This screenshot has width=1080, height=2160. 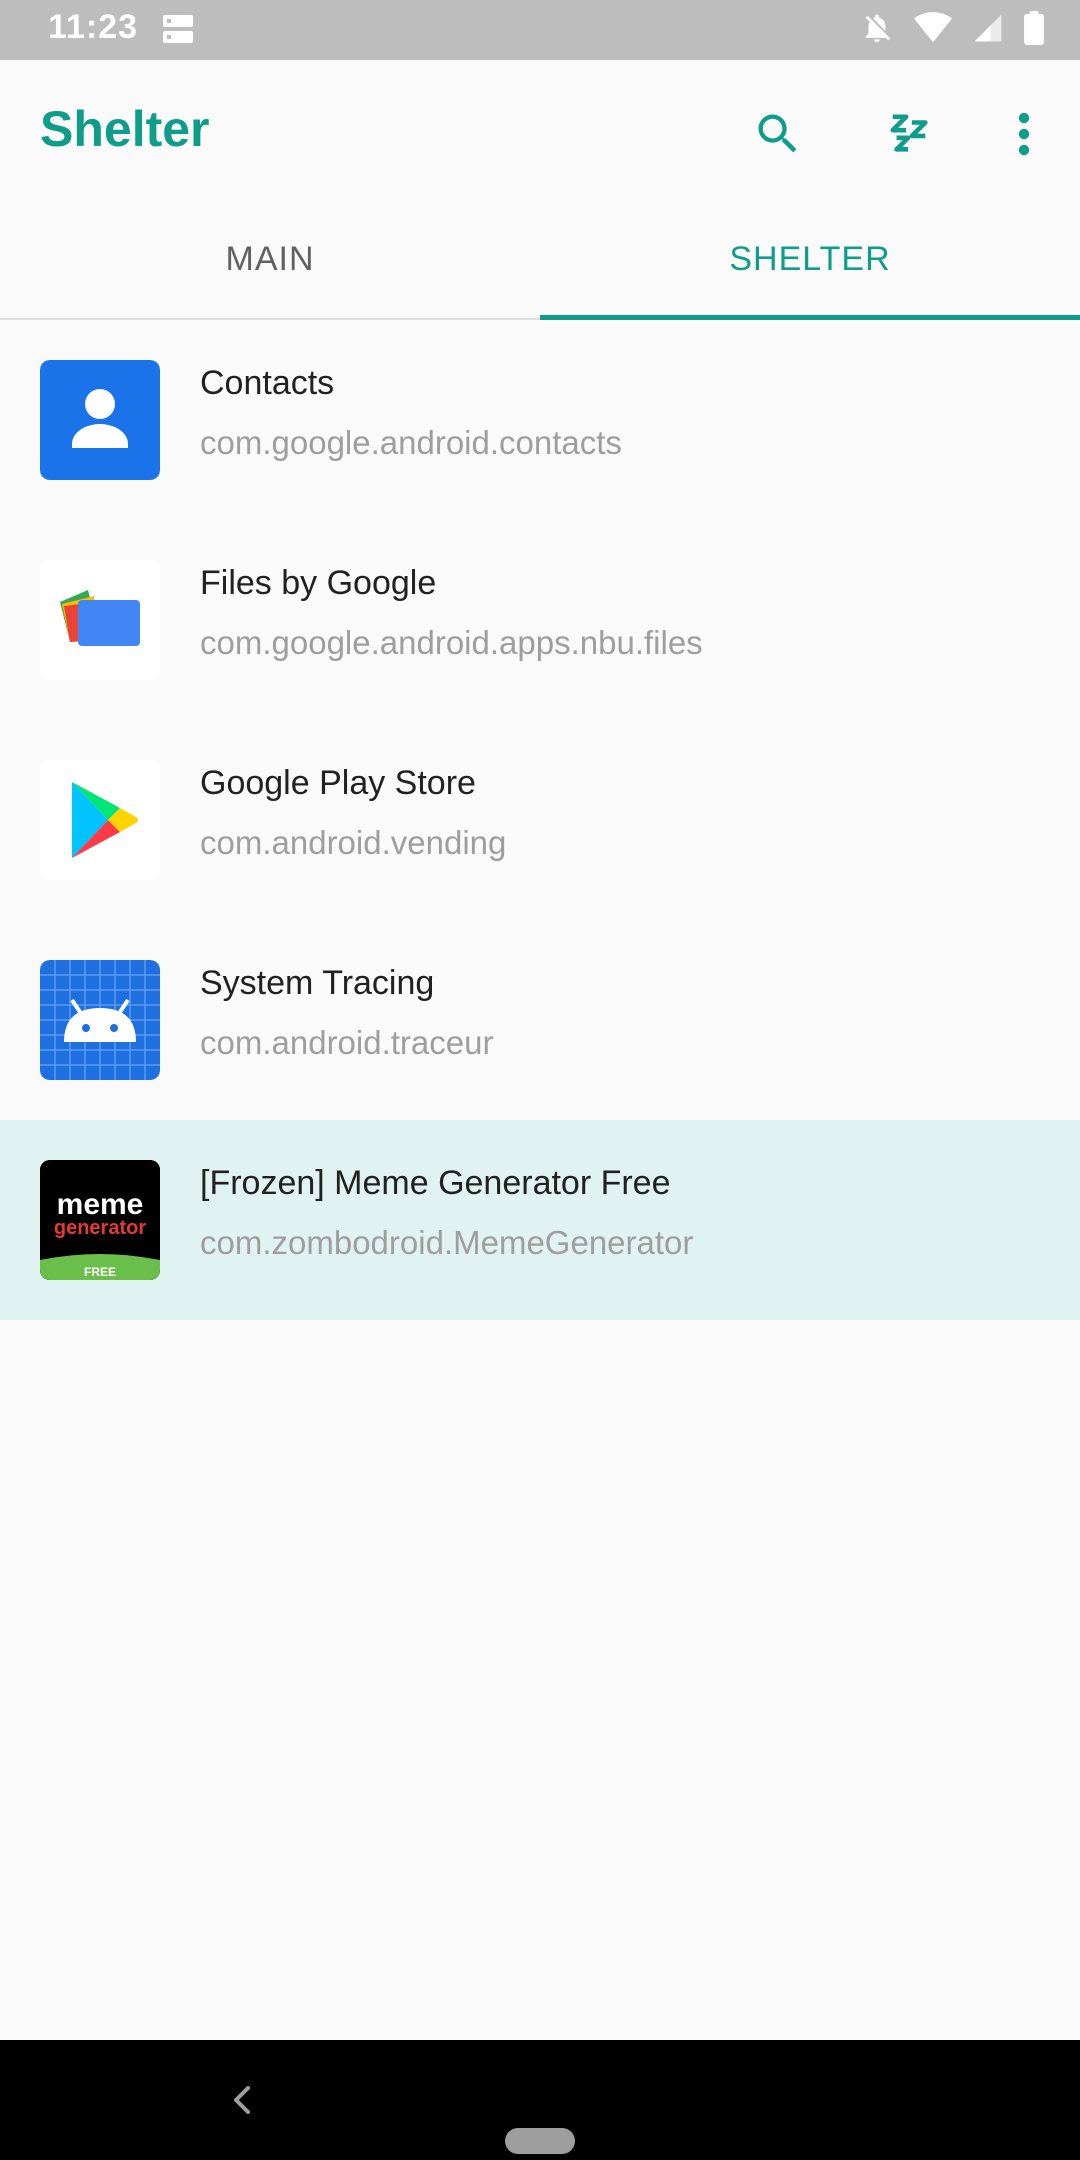 I want to click on more-vert-icon, so click(x=1024, y=134).